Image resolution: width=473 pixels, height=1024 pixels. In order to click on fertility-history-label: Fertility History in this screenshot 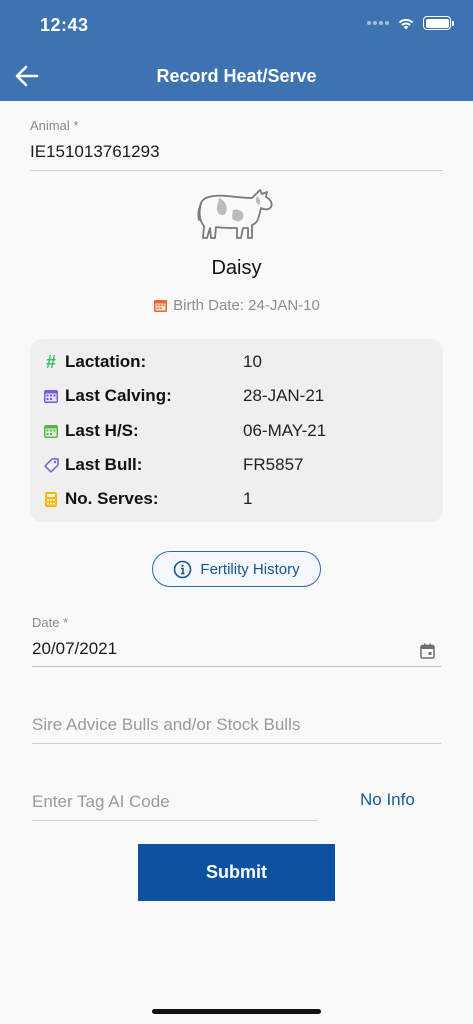, I will do `click(250, 569)`.